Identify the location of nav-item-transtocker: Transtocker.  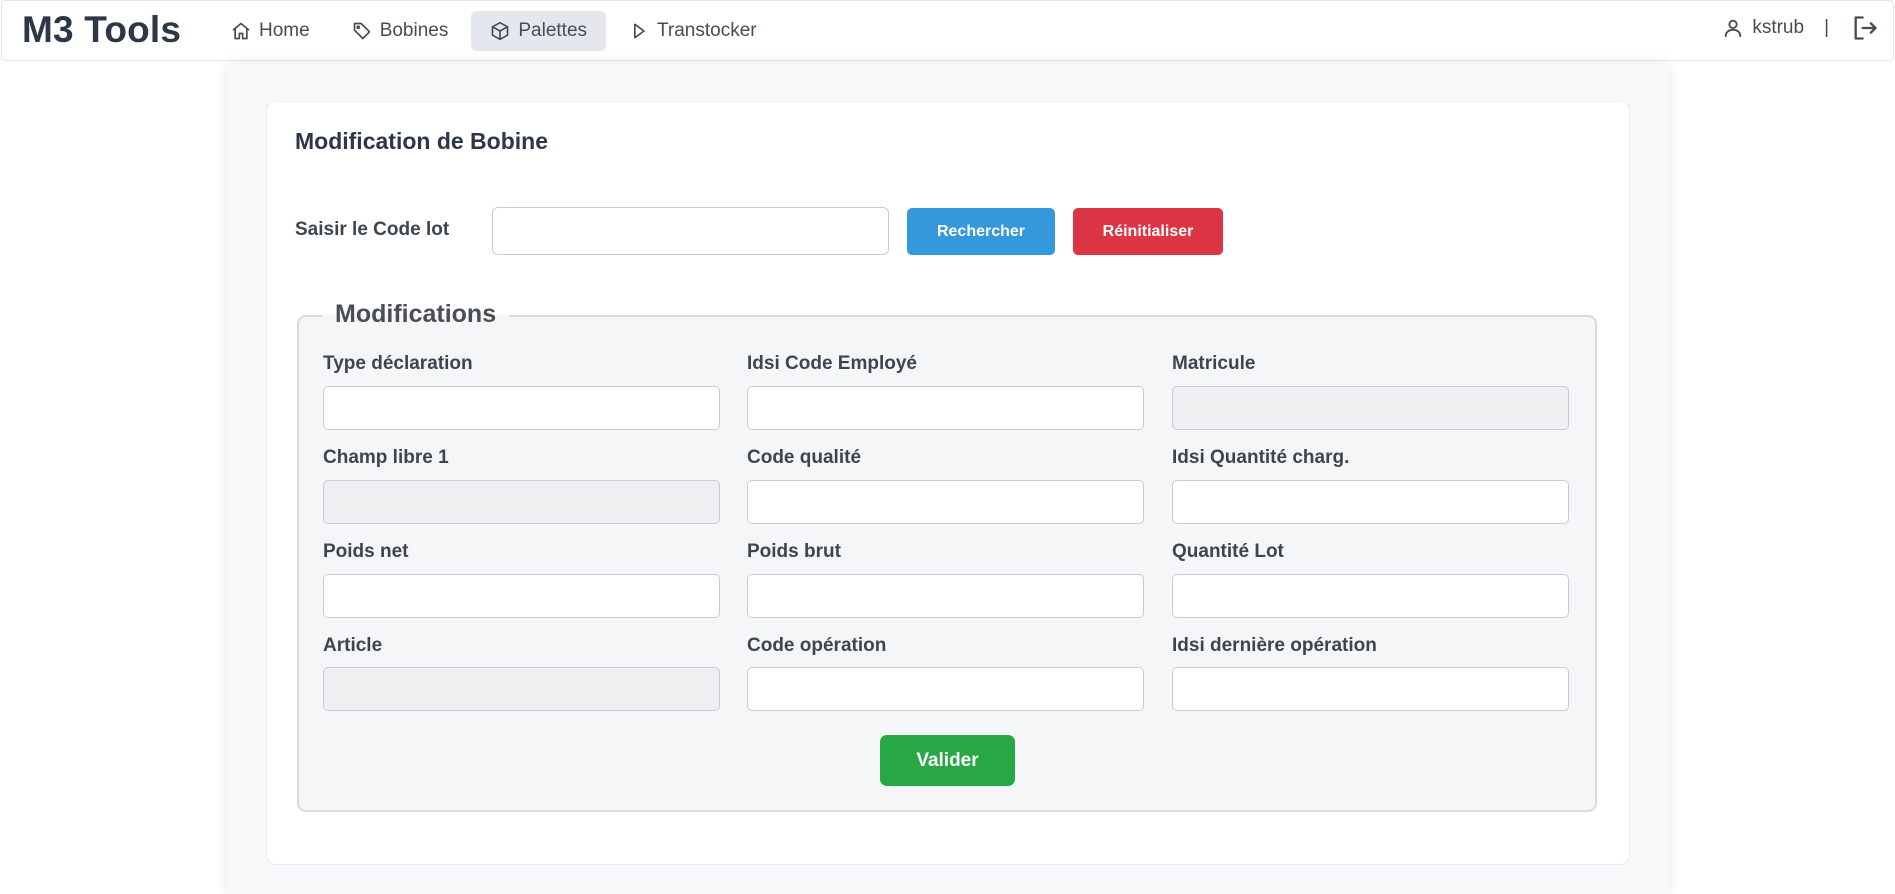
(693, 31).